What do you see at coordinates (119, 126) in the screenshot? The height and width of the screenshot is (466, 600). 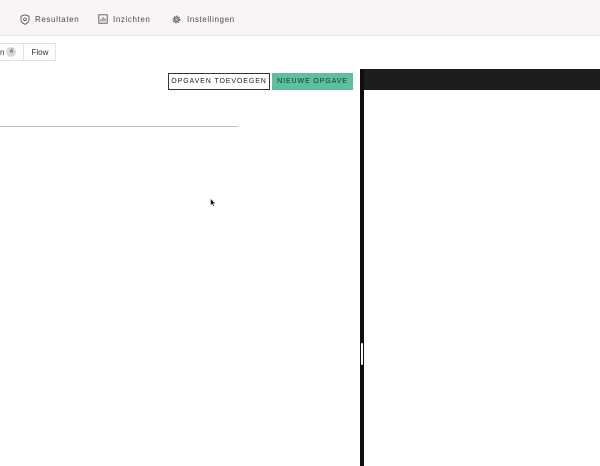 I see `section-divider` at bounding box center [119, 126].